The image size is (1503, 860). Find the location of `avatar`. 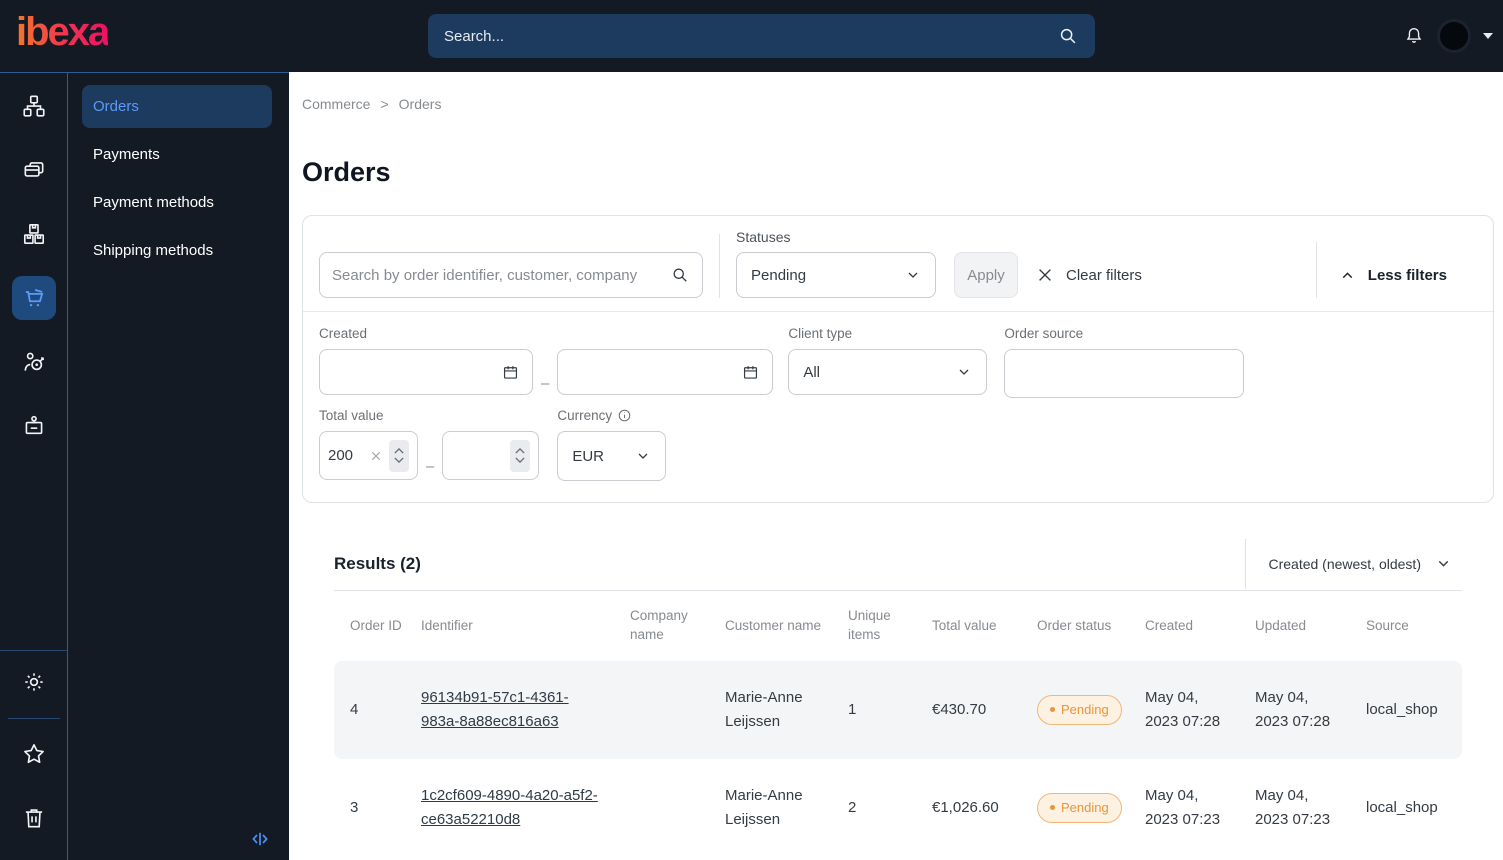

avatar is located at coordinates (1454, 36).